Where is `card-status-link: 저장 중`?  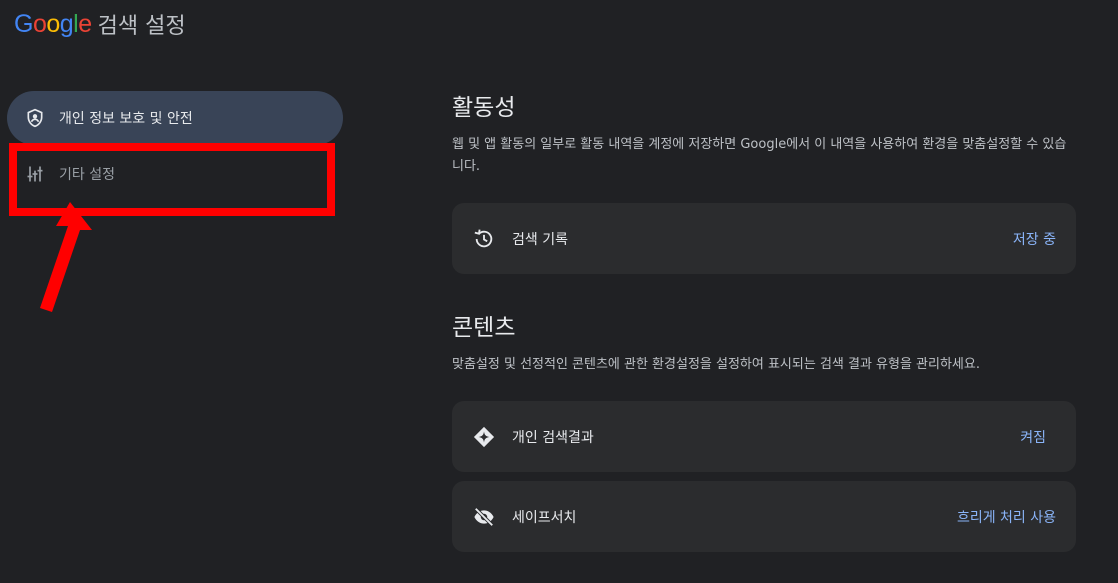
card-status-link: 저장 중 is located at coordinates (1034, 239).